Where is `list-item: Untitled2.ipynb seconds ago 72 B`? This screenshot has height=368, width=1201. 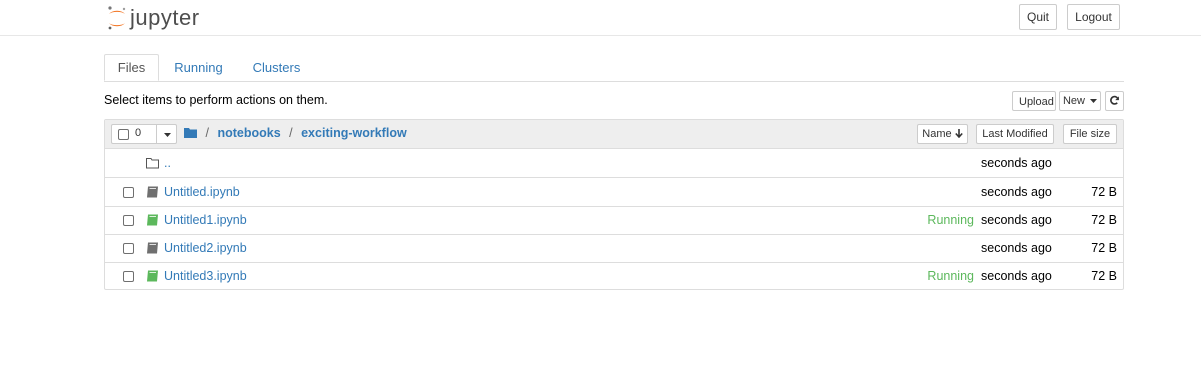 list-item: Untitled2.ipynb seconds ago 72 B is located at coordinates (614, 248).